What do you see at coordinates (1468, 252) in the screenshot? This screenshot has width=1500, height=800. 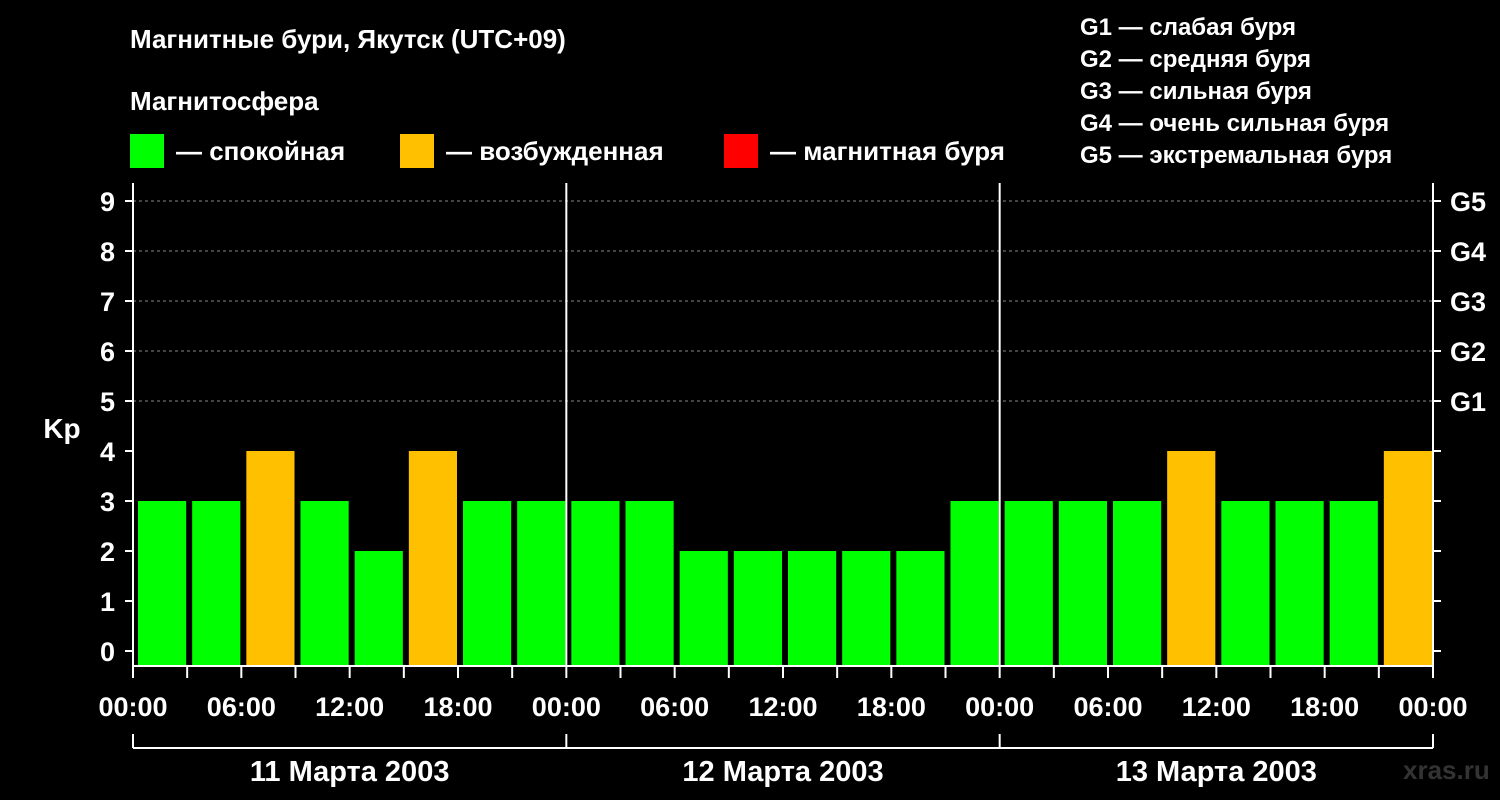 I see `g-level-label: G4` at bounding box center [1468, 252].